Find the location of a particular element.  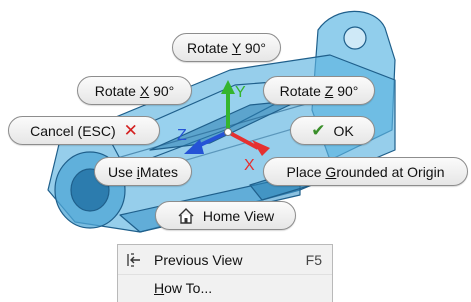

cancel-button: Cancel (ESC) ✕ is located at coordinates (84, 130).